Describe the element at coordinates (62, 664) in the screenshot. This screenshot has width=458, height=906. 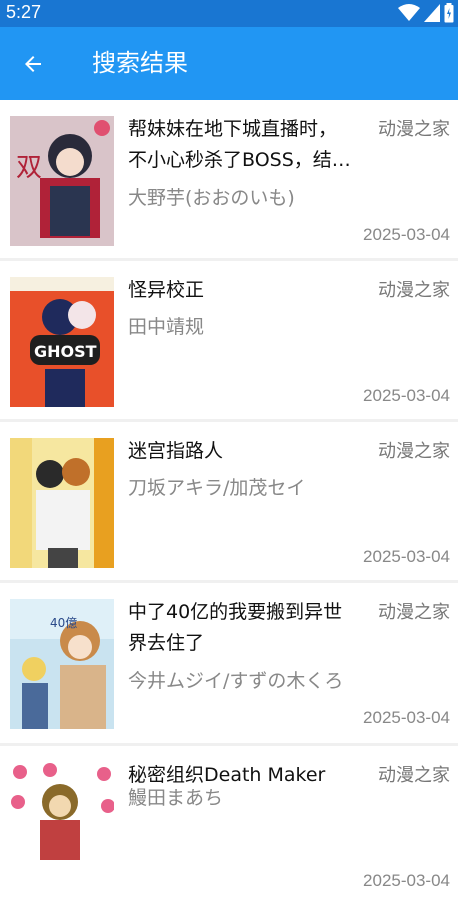
I see `comic-cover: 40億` at that location.